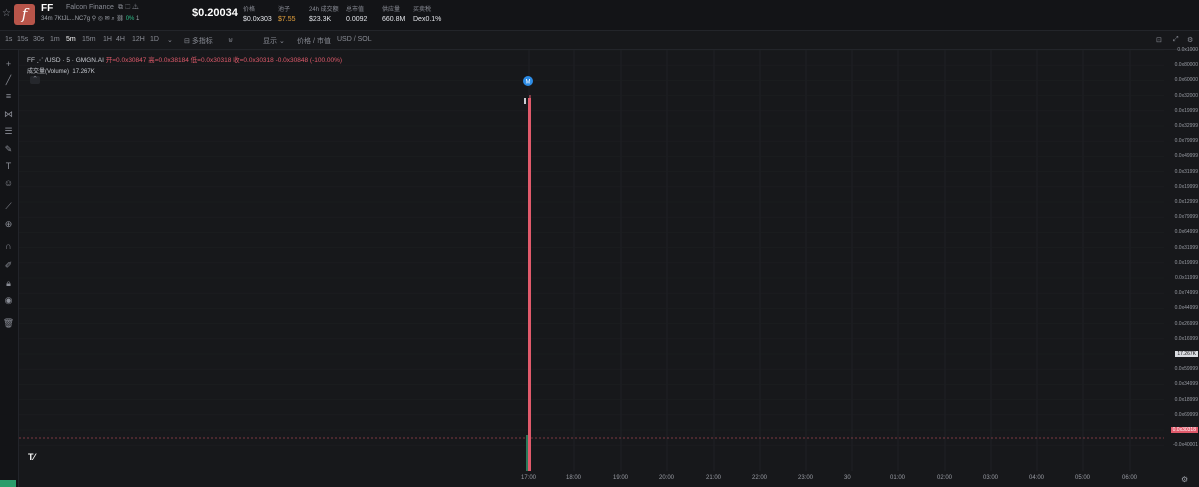 The image size is (1199, 487). I want to click on status-indicator, so click(8, 483).